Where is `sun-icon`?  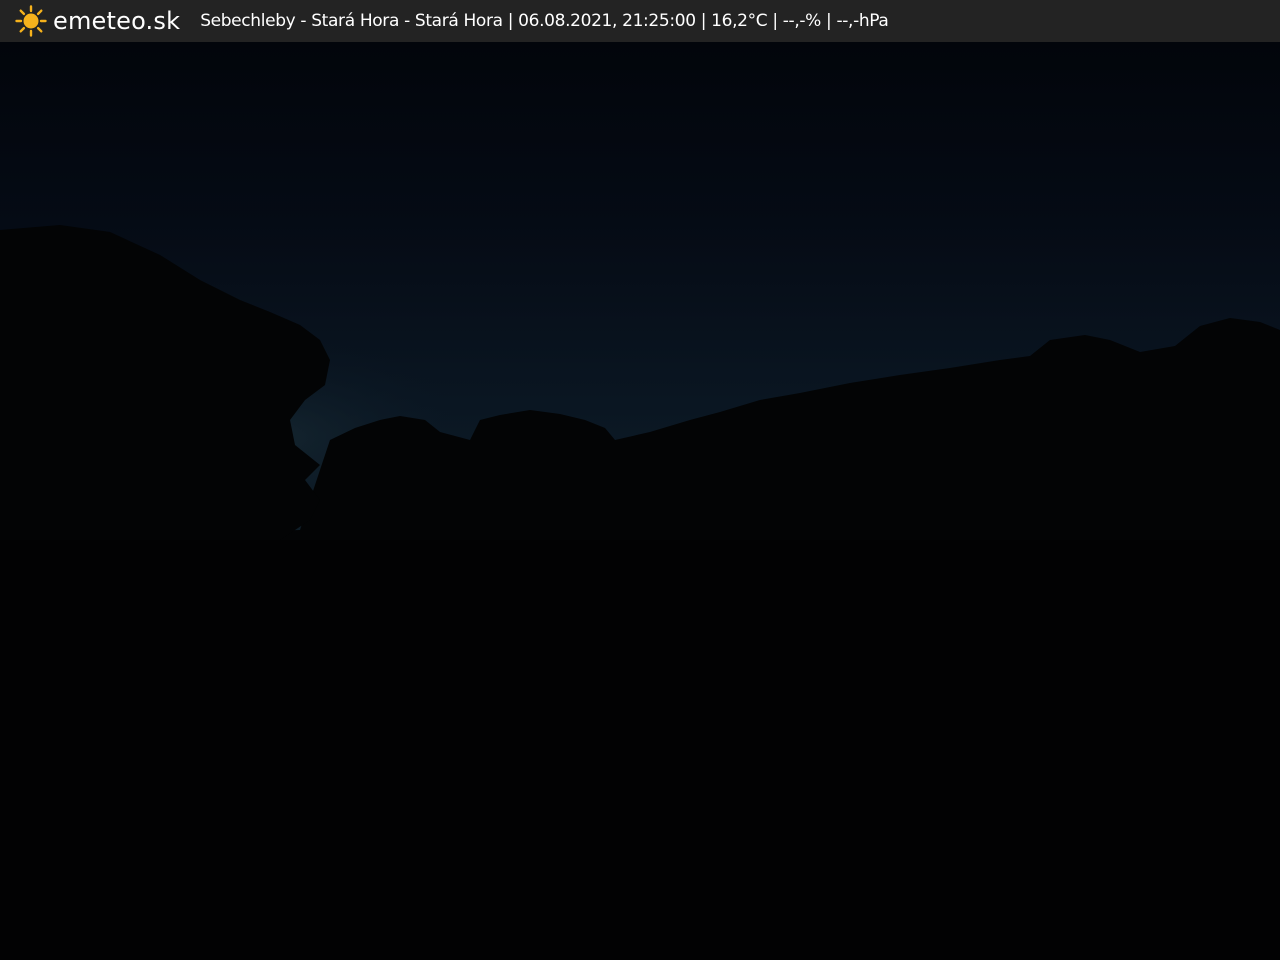
sun-icon is located at coordinates (31, 21).